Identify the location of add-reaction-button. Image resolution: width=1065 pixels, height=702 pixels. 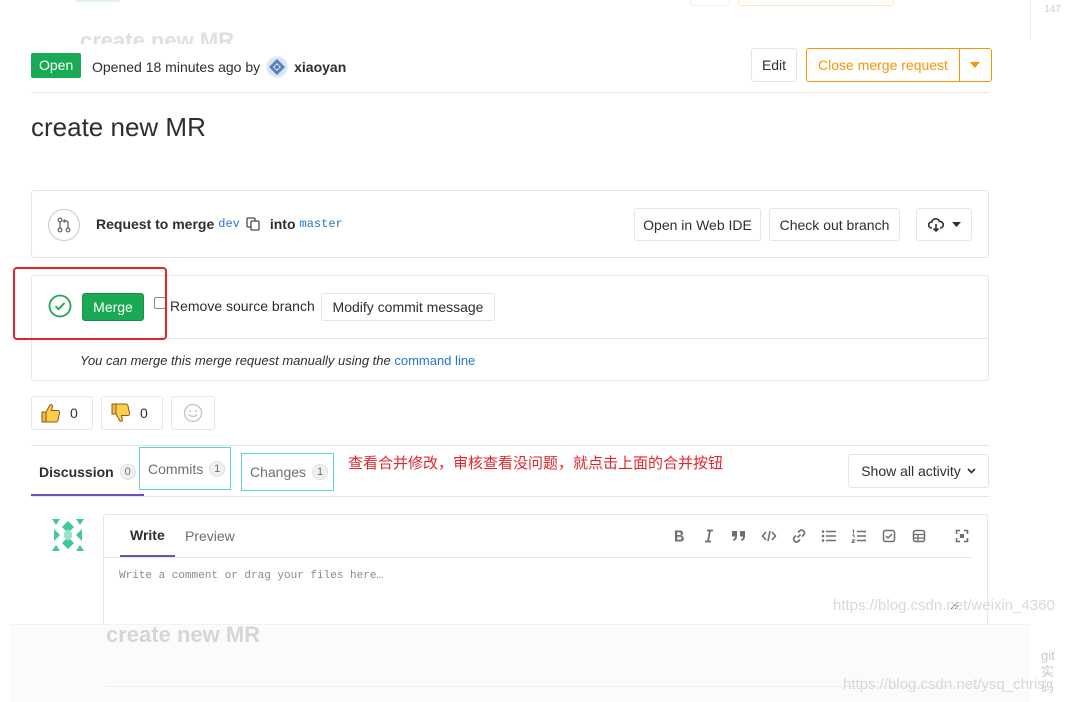
(193, 413).